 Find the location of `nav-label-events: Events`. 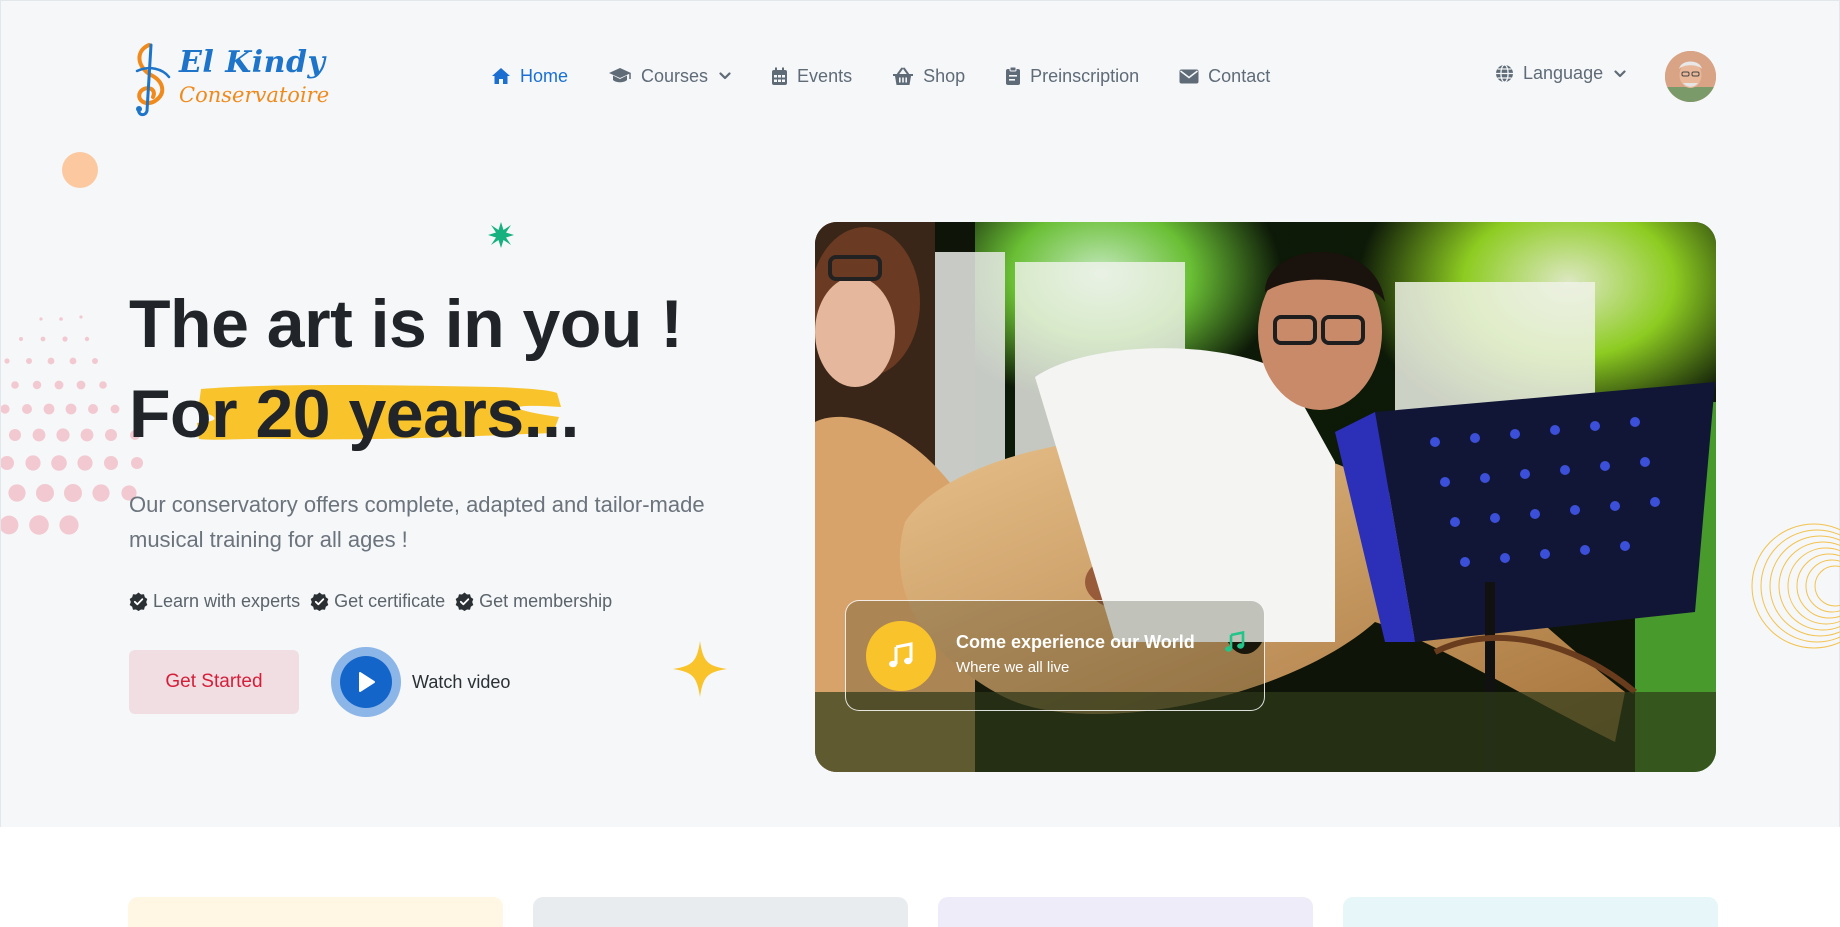

nav-label-events: Events is located at coordinates (825, 75).